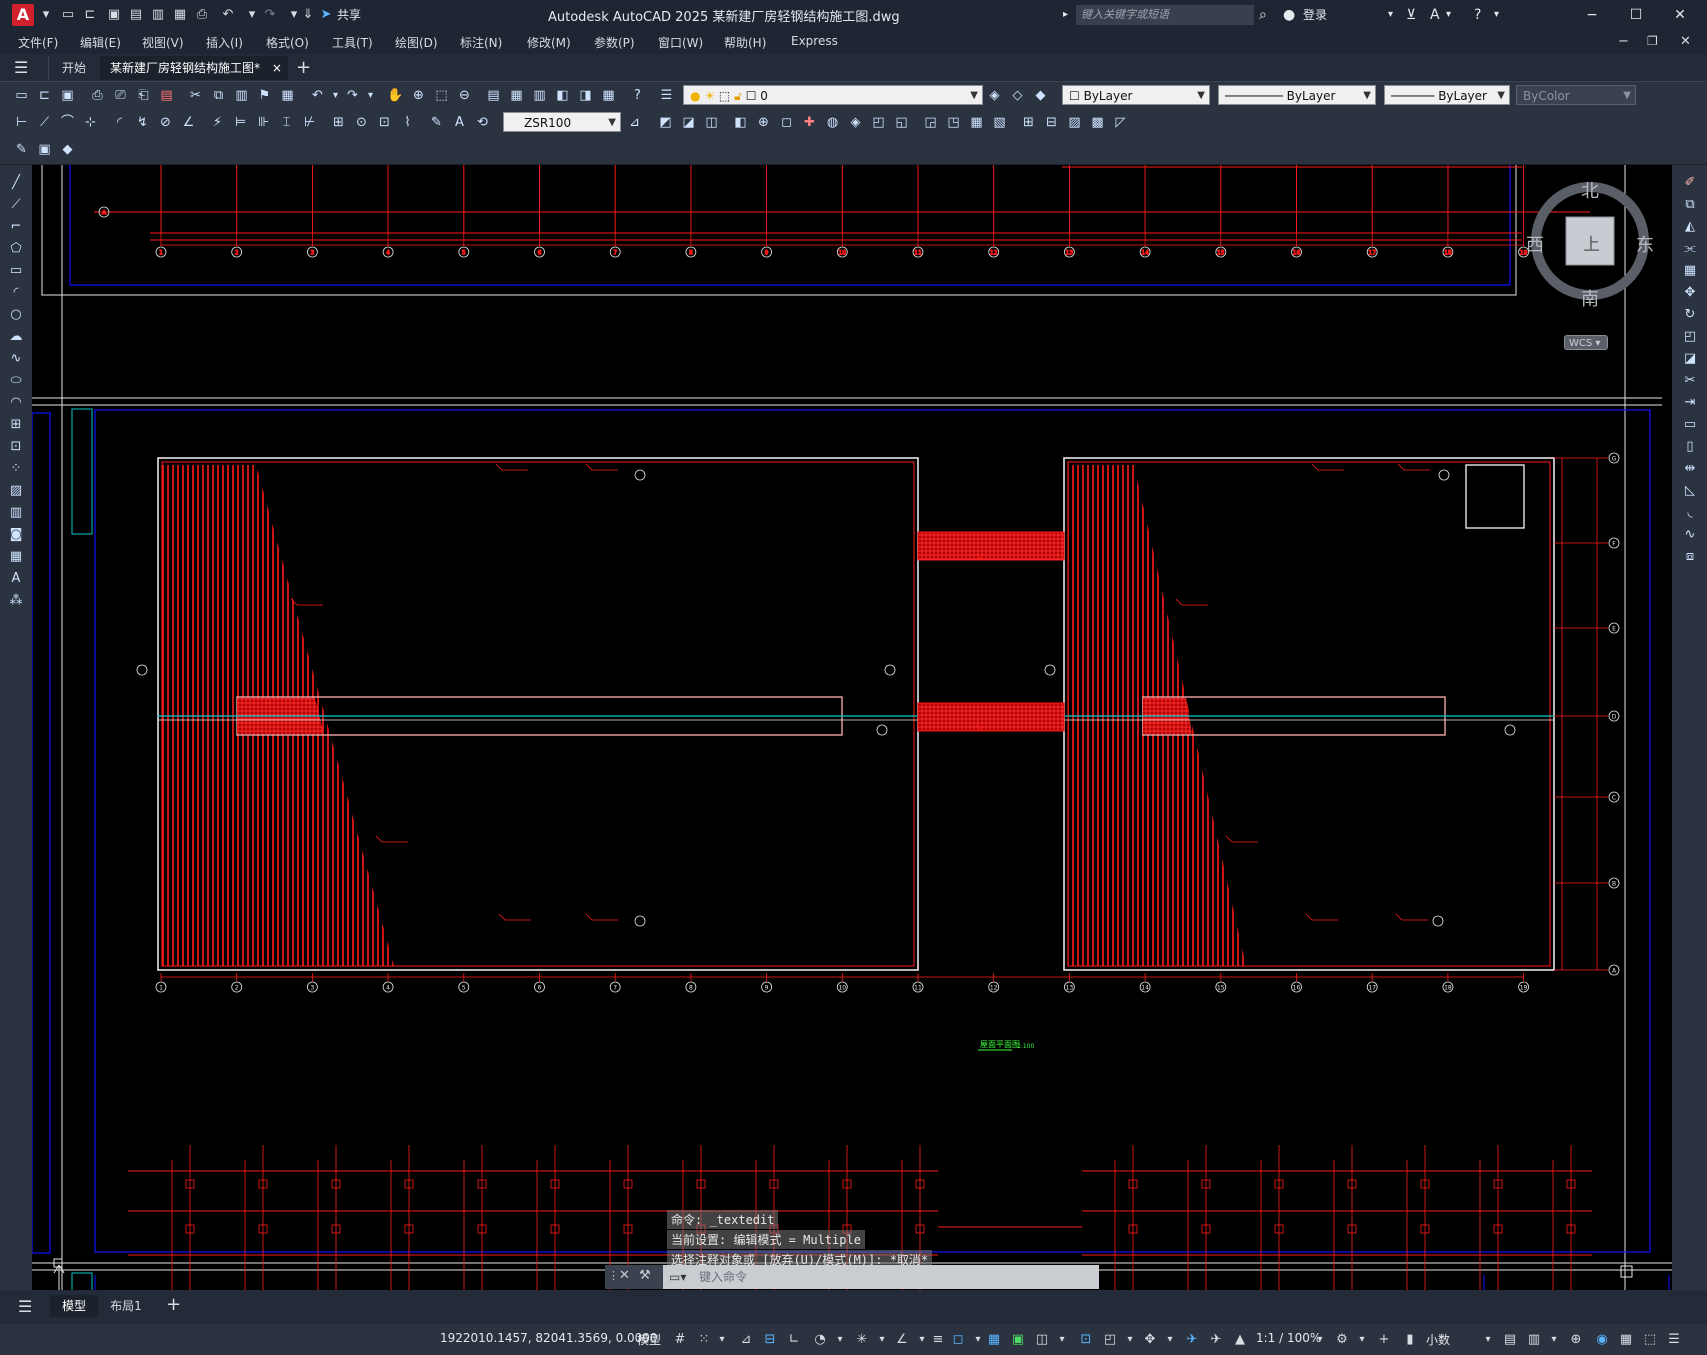 The width and height of the screenshot is (1707, 1355). Describe the element at coordinates (930, 122) in the screenshot. I see `ucs-apply-icon: ◲` at that location.